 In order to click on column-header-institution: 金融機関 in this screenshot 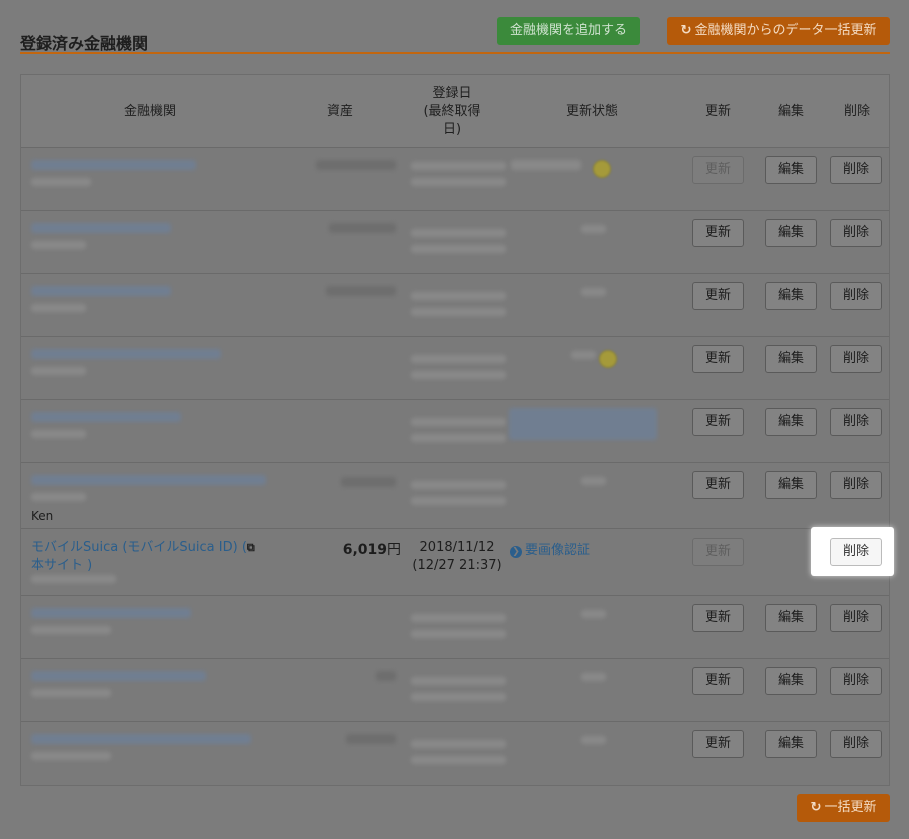, I will do `click(149, 111)`.